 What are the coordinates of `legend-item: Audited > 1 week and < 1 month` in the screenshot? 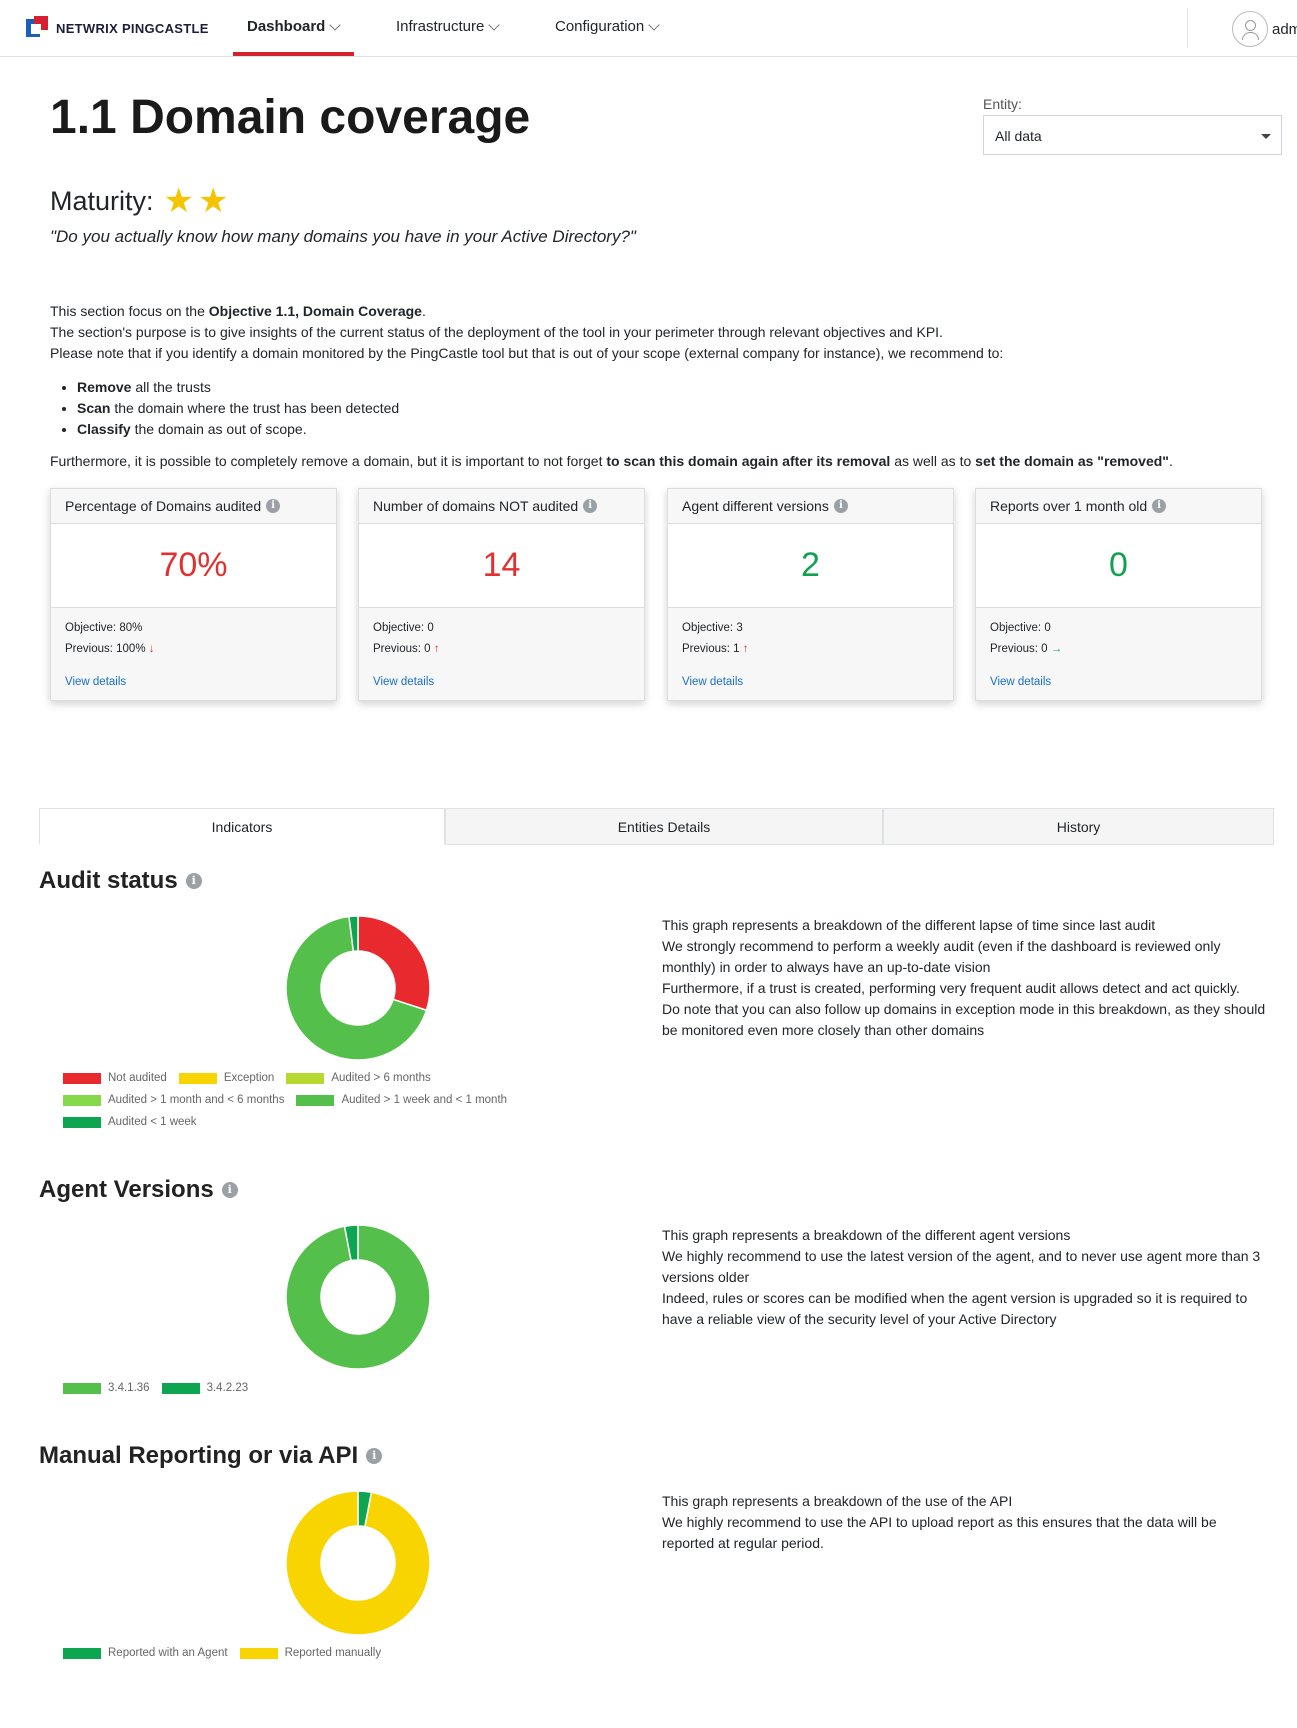 It's located at (401, 1100).